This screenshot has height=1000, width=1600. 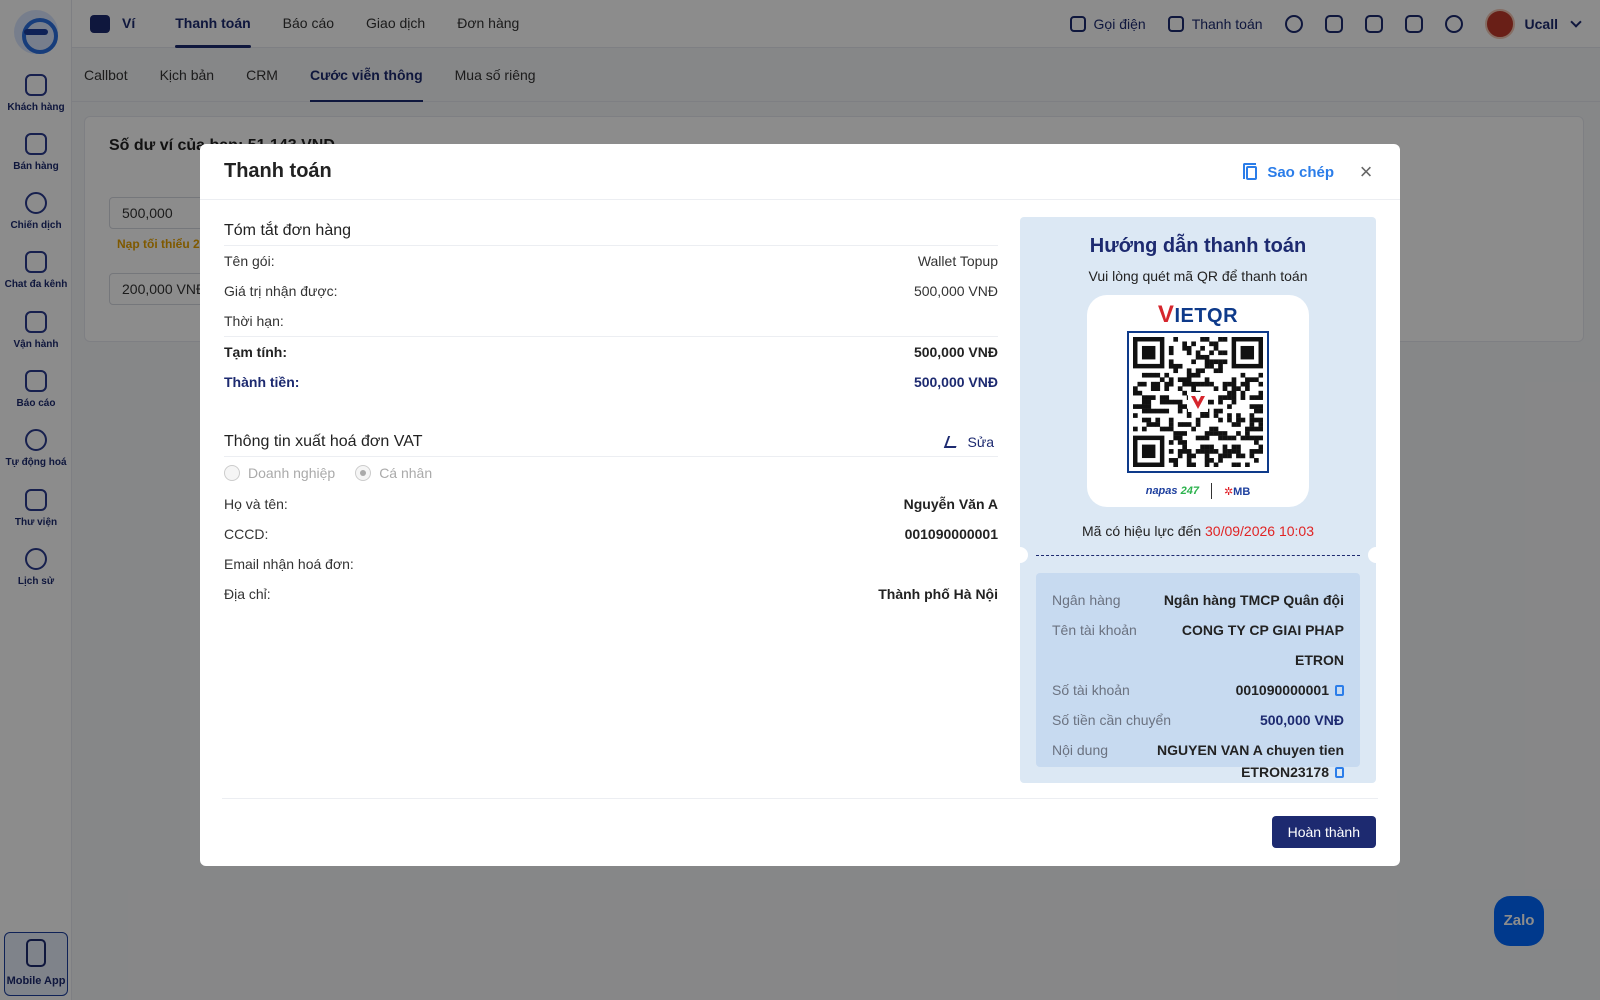 I want to click on copy-account-icon, so click(x=1339, y=690).